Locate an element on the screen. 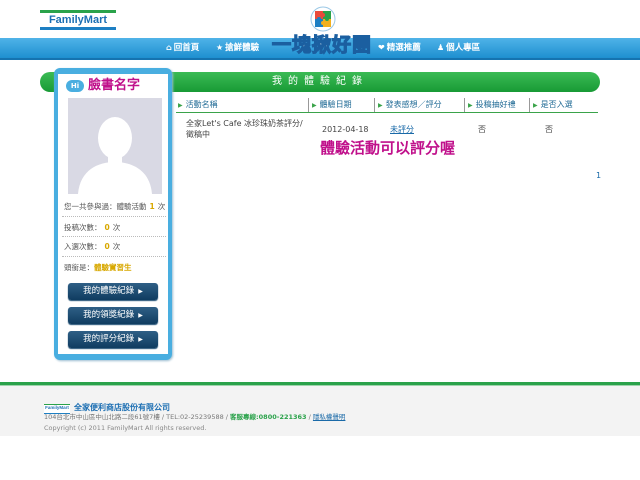 Image resolution: width=640 pixels, height=480 pixels. stat-participation-unit: 次 is located at coordinates (161, 206).